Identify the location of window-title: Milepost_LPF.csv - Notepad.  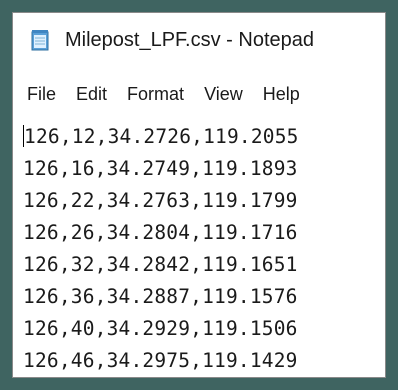
(190, 39).